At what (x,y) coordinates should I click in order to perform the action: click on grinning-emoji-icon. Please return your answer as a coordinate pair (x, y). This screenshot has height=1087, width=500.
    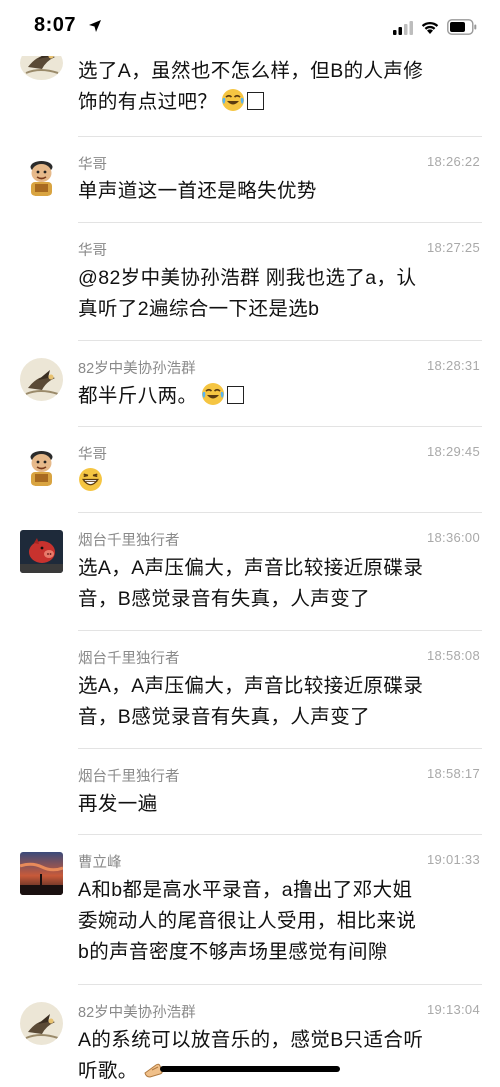
    Looking at the image, I should click on (90, 479).